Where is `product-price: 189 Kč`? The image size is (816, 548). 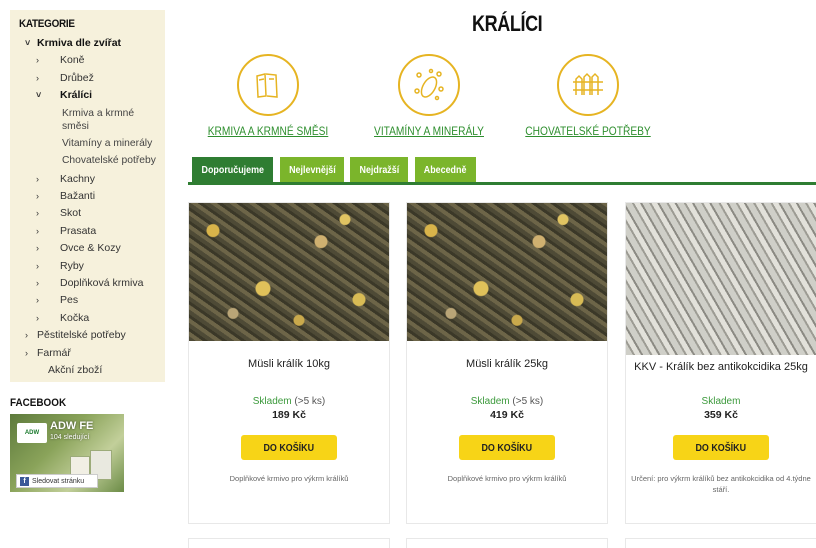
product-price: 189 Kč is located at coordinates (289, 415).